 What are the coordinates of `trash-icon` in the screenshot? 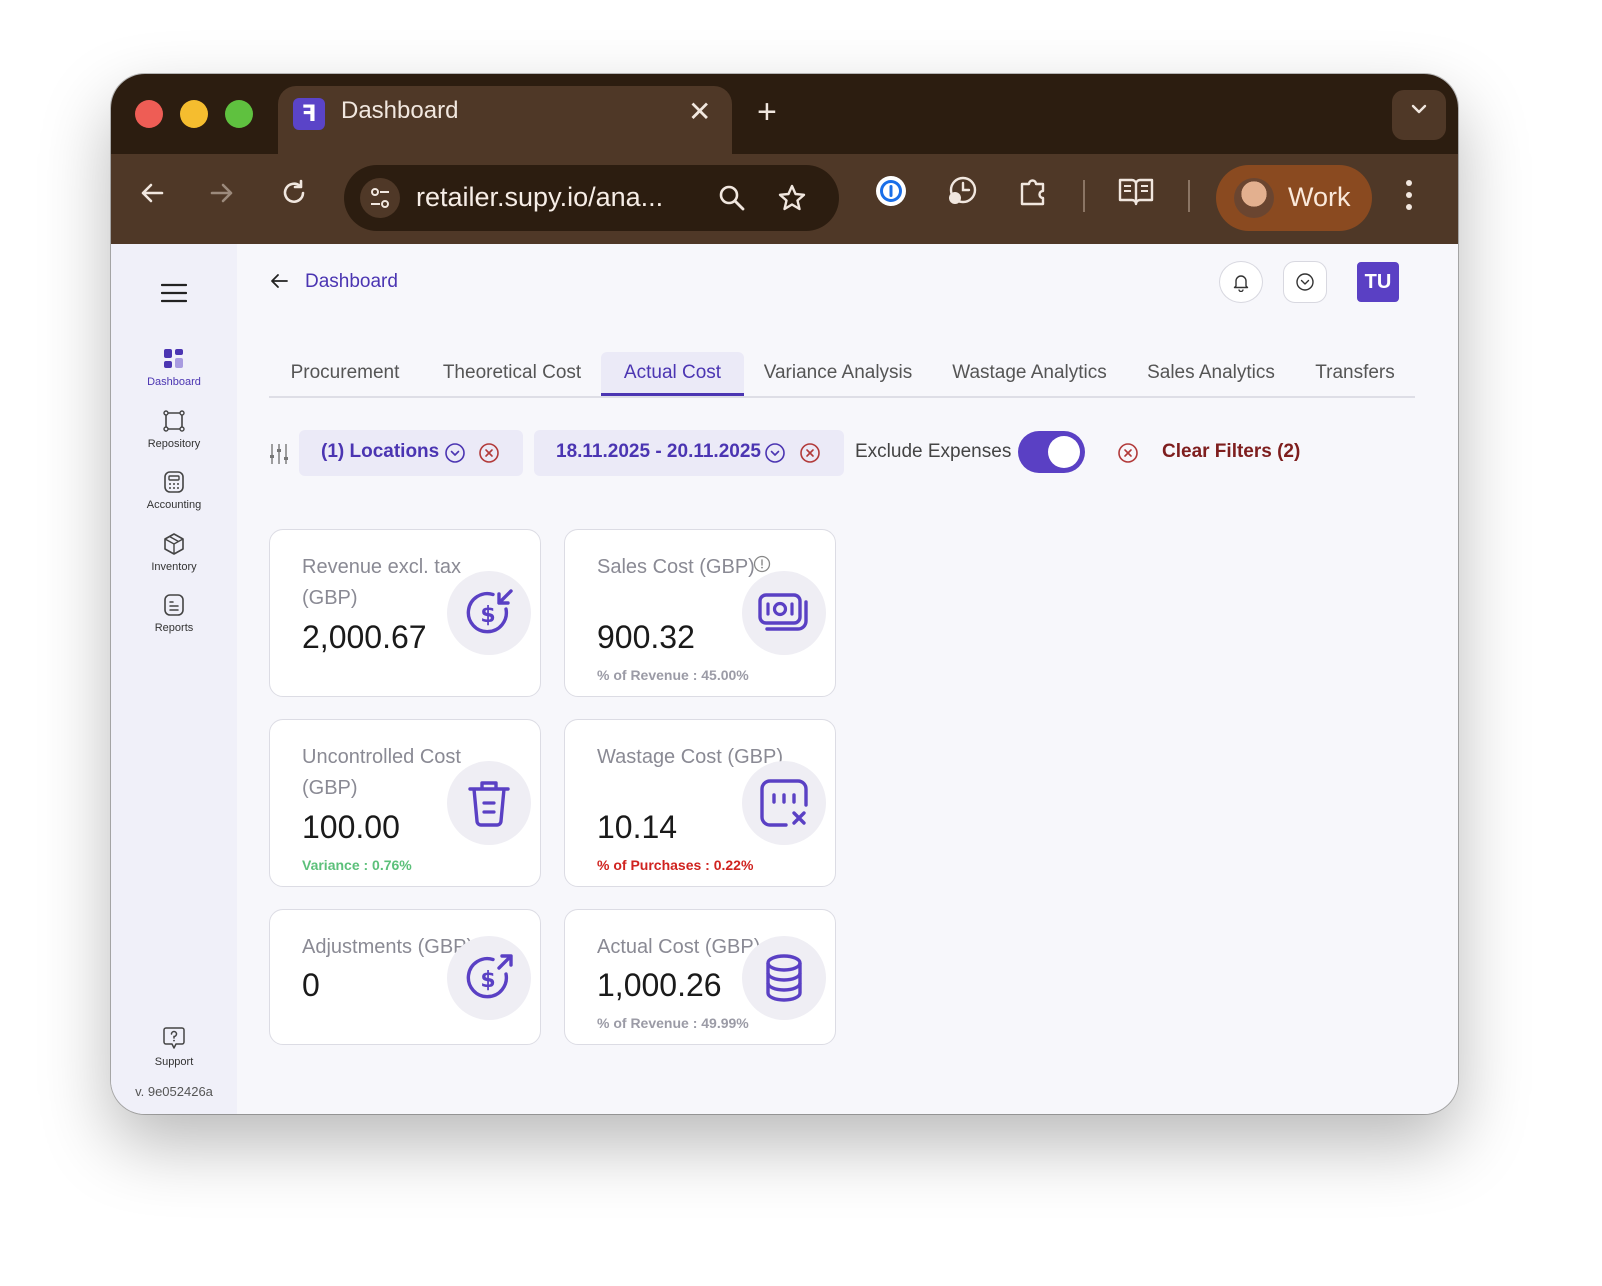 It's located at (489, 804).